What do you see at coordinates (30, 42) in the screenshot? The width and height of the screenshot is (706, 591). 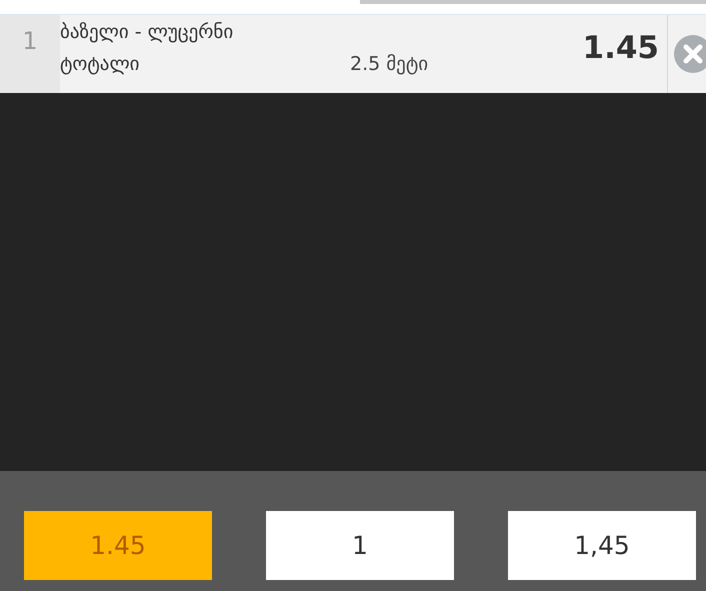 I see `bet-number: 1` at bounding box center [30, 42].